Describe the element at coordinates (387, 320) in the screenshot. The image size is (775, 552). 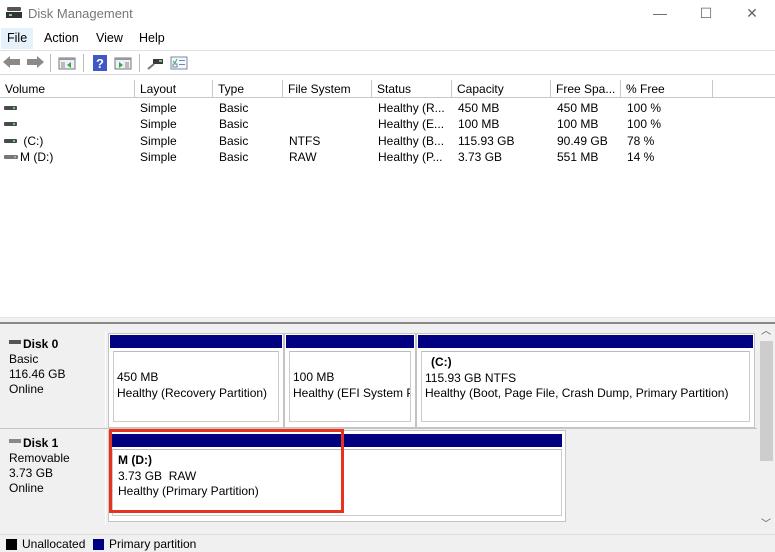
I see `pane-splitter` at that location.